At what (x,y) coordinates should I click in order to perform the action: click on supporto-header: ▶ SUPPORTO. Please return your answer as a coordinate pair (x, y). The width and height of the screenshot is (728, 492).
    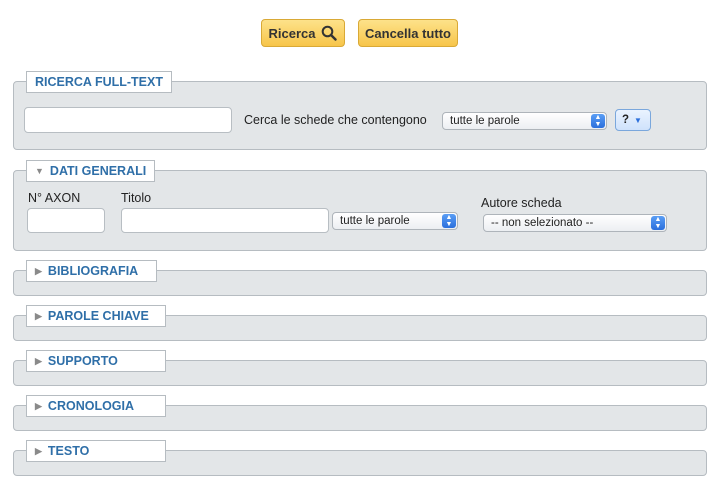
    Looking at the image, I should click on (96, 361).